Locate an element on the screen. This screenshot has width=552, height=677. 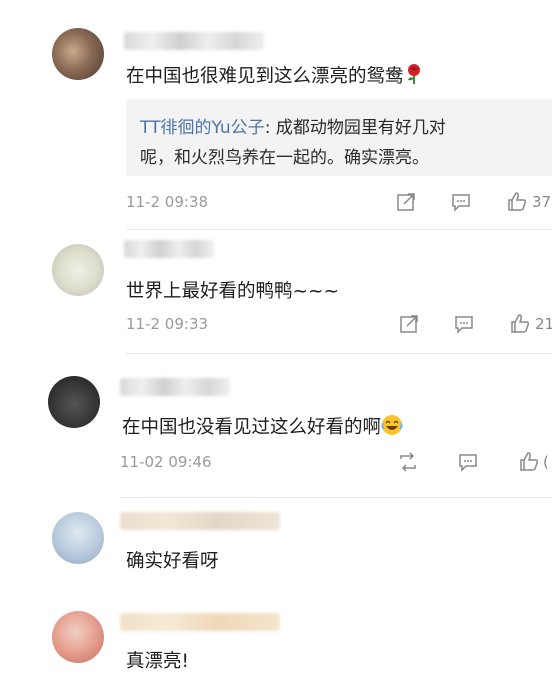
reply-text-2: 呢，和火烈鸟养在一起的。确实漂亮。 is located at coordinates (284, 158).